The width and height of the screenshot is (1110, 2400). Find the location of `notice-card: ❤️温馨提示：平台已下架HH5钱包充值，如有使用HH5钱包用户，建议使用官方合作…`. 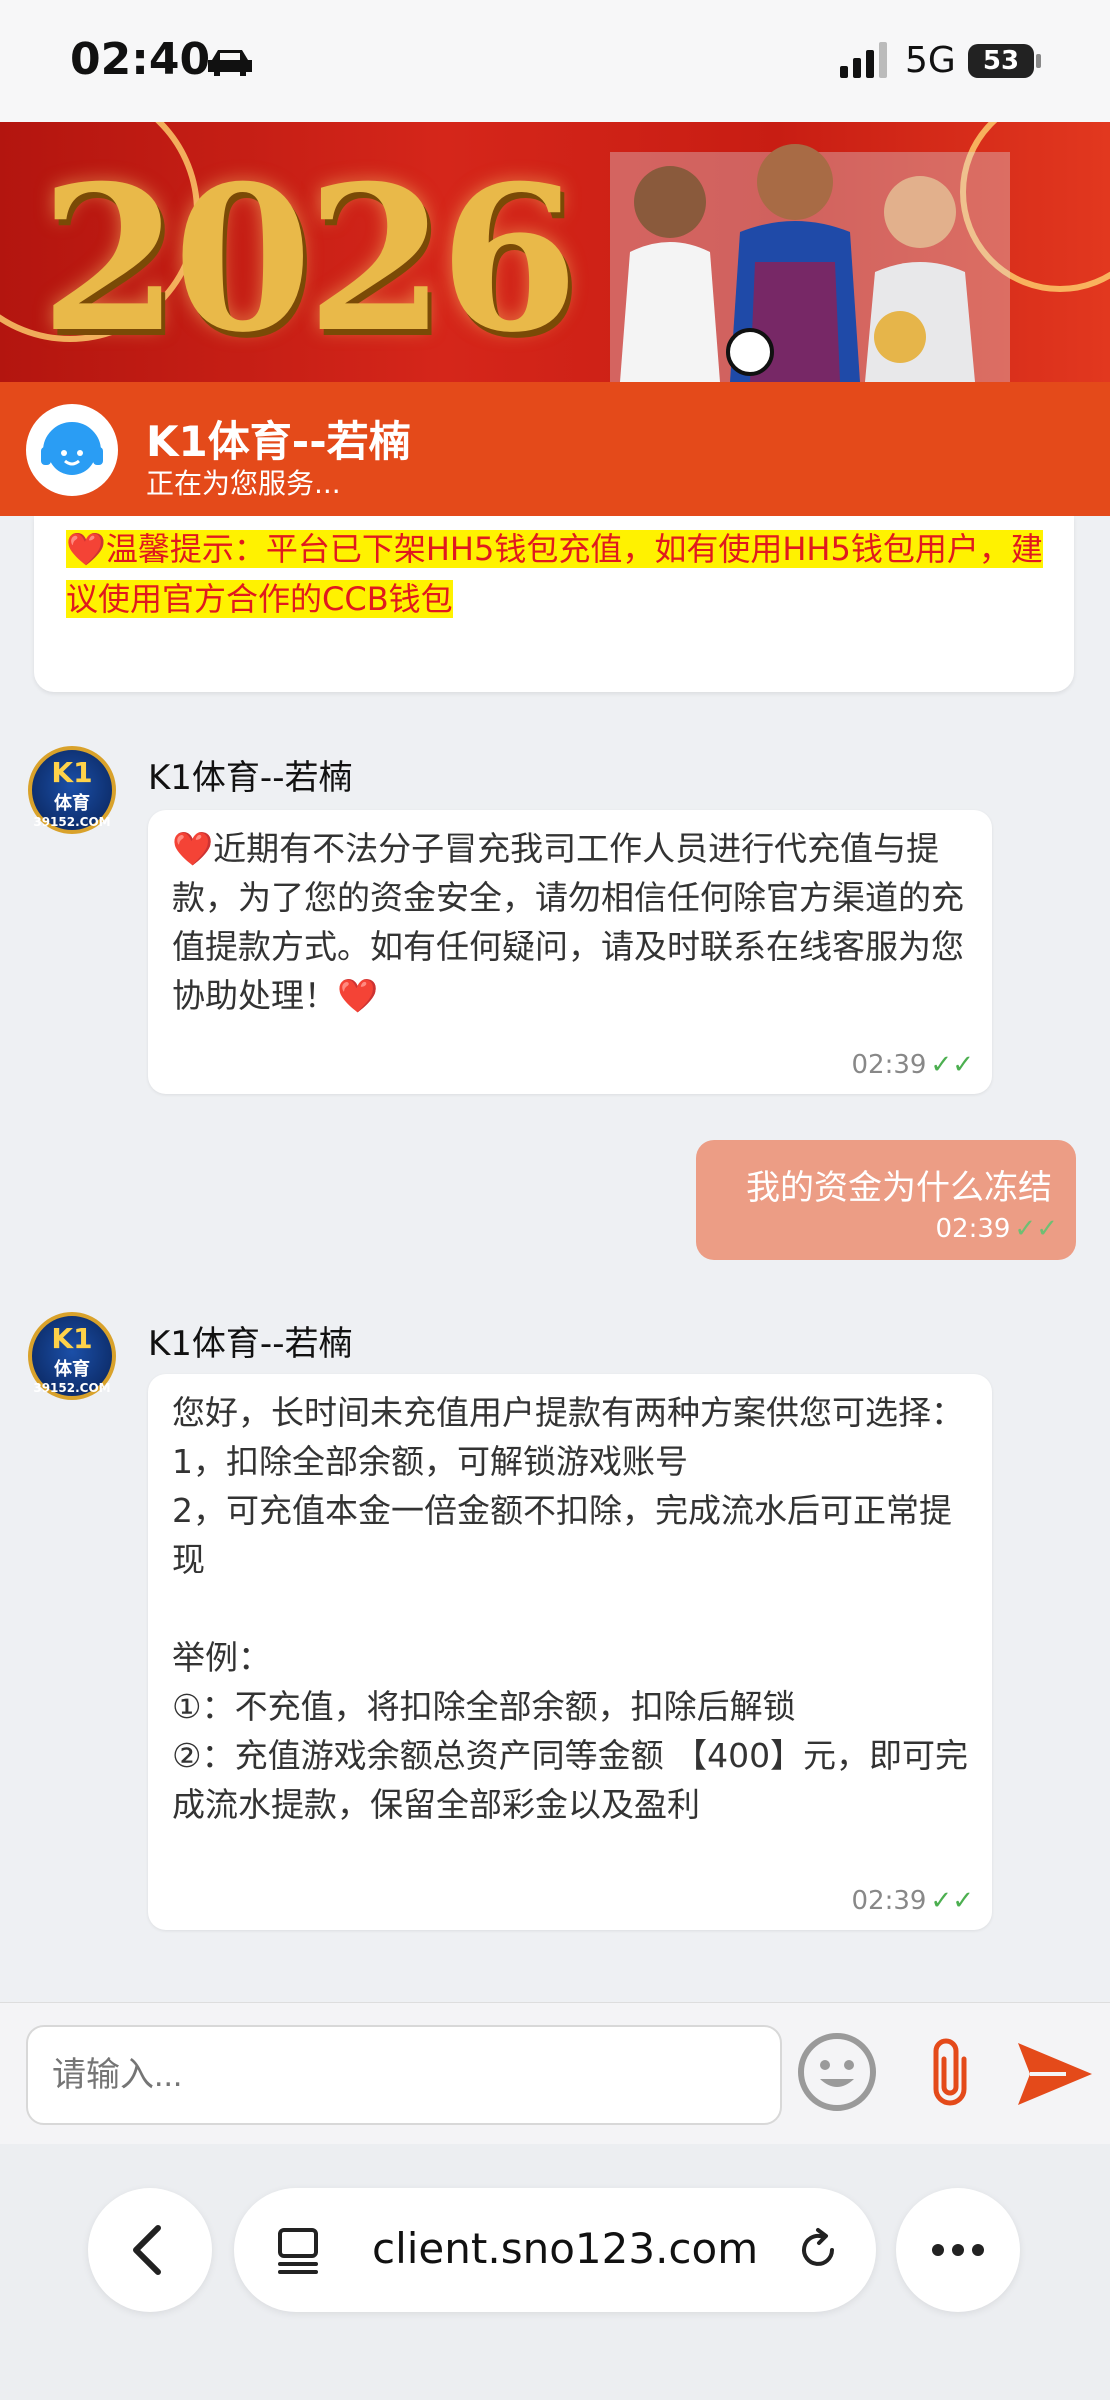

notice-card: ❤️温馨提示：平台已下架HH5钱包充值，如有使用HH5钱包用户，建议使用官方合作… is located at coordinates (554, 604).